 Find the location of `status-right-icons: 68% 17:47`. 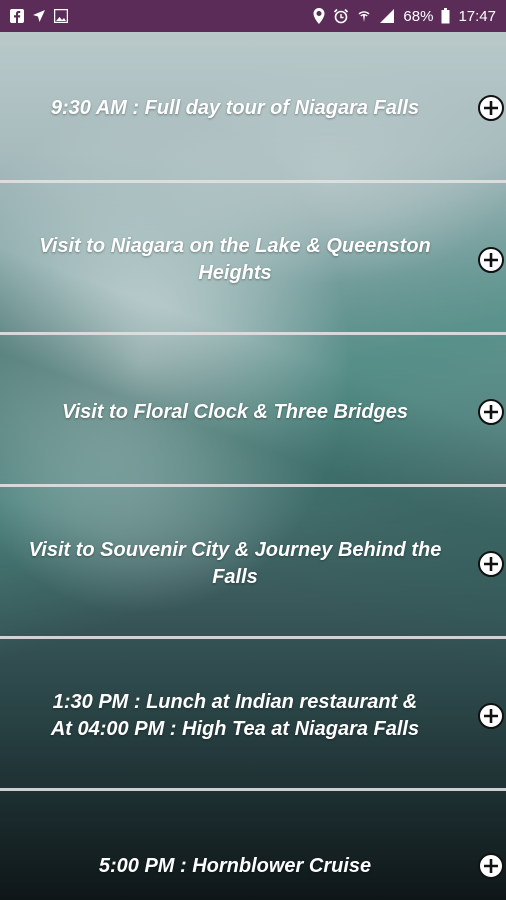

status-right-icons: 68% 17:47 is located at coordinates (404, 16).